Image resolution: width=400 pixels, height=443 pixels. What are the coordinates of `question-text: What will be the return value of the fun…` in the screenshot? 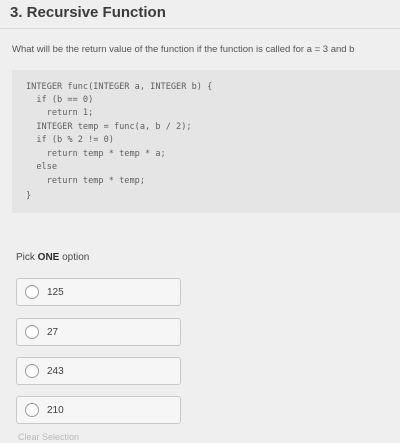 It's located at (183, 49).